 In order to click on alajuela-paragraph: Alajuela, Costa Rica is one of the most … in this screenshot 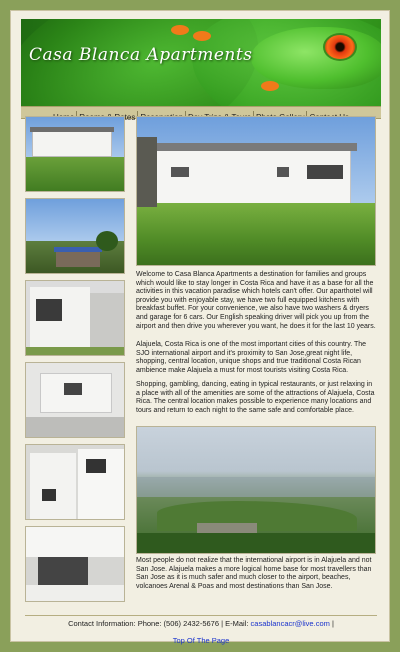, I will do `click(251, 357)`.